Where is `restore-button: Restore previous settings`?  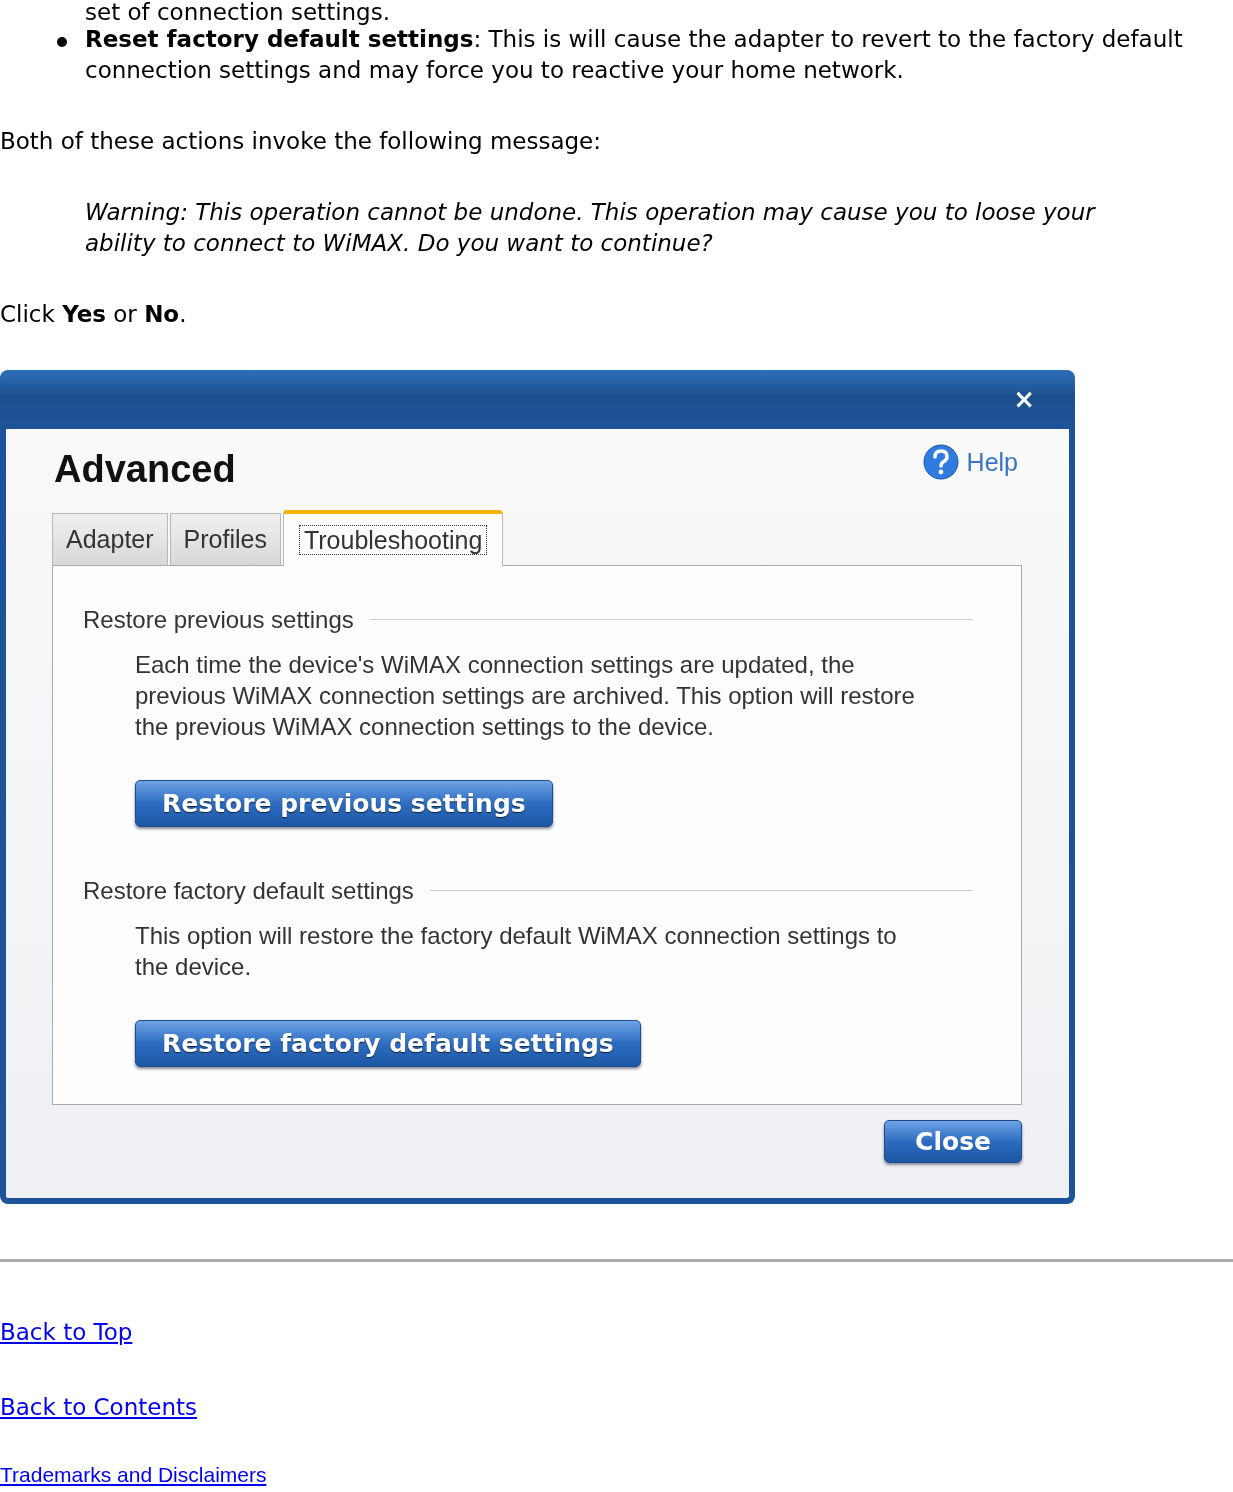
restore-button: Restore previous settings is located at coordinates (344, 803).